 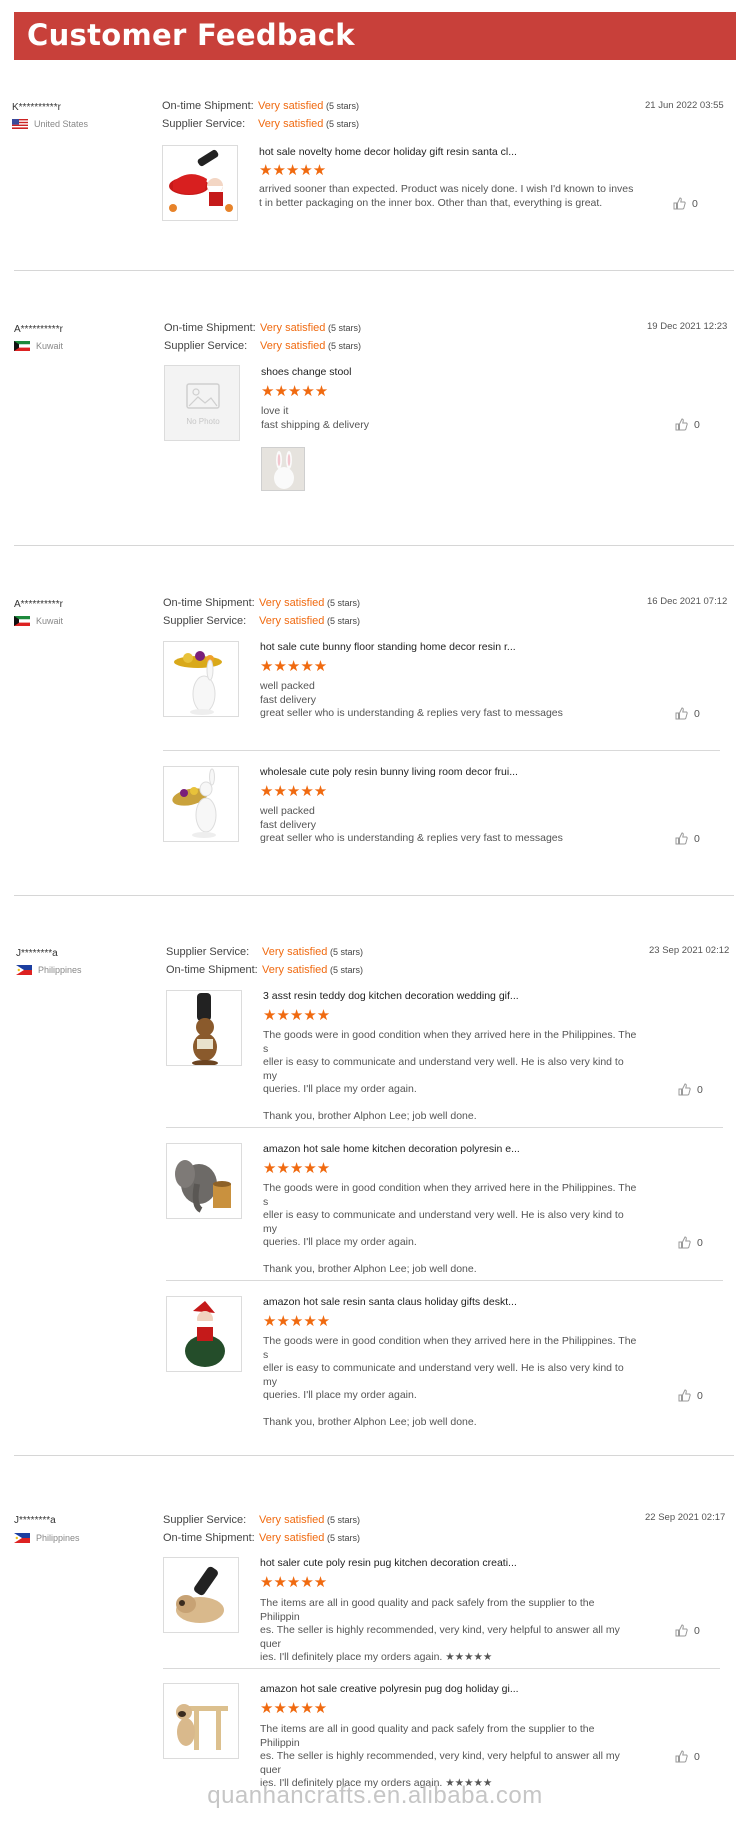 What do you see at coordinates (687, 326) in the screenshot?
I see `review-date: 19 Dec 2021 12:23` at bounding box center [687, 326].